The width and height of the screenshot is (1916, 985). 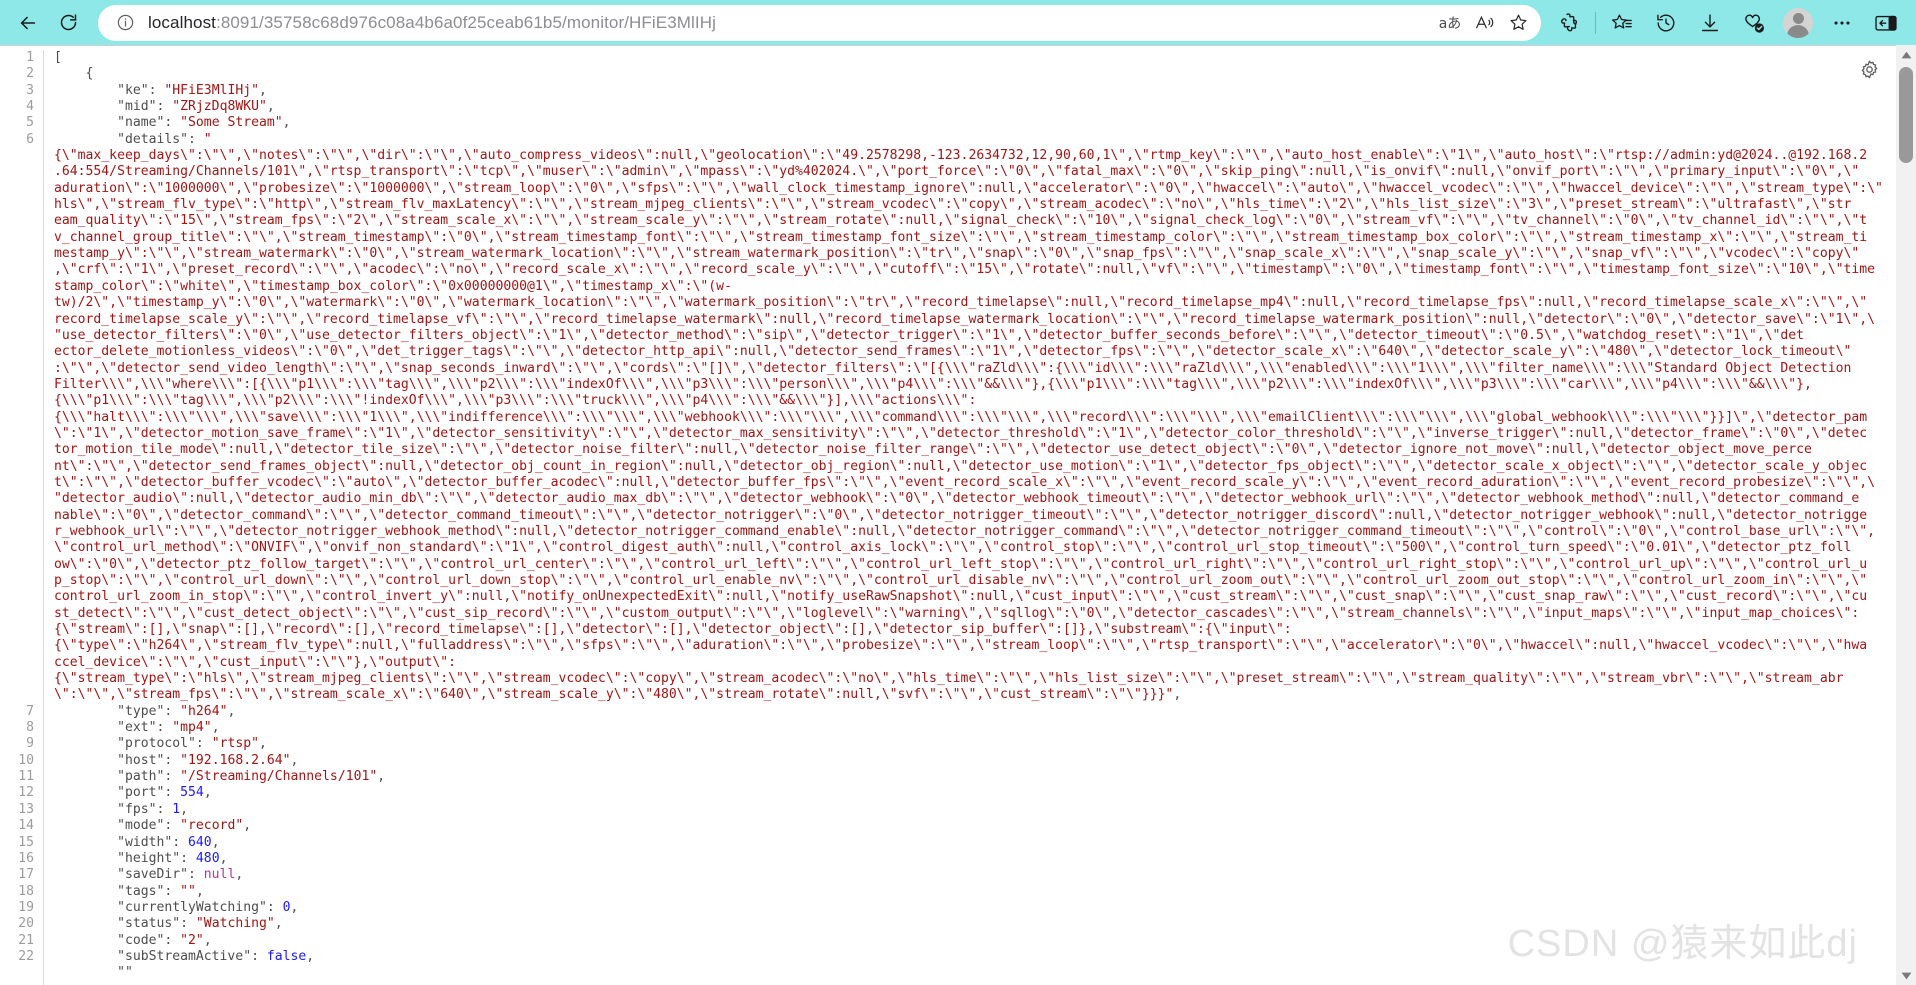 I want to click on profile-avatar, so click(x=1798, y=23).